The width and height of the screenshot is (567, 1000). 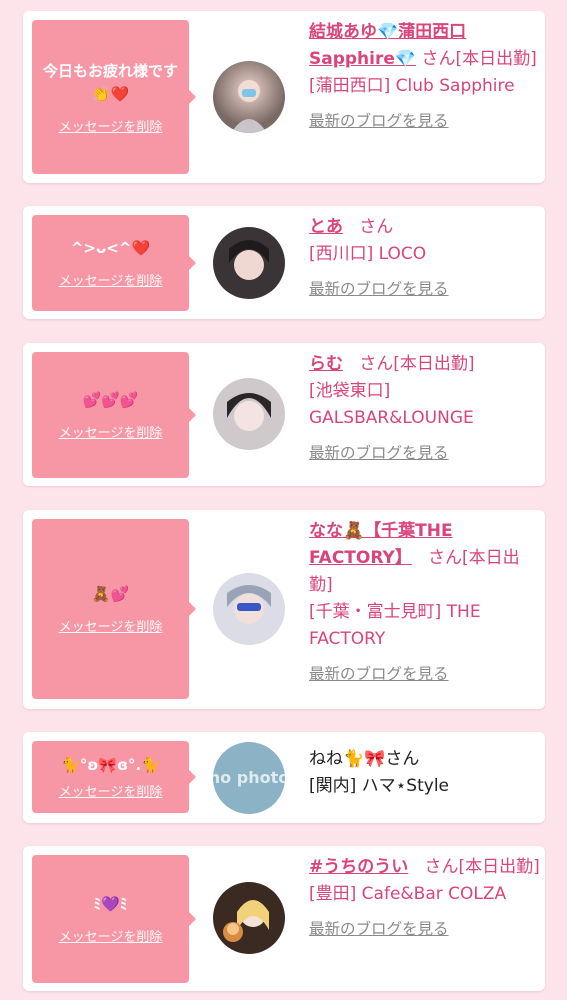 I want to click on message-bubble: 💕💕💕 メッセージを削除, so click(x=114, y=415).